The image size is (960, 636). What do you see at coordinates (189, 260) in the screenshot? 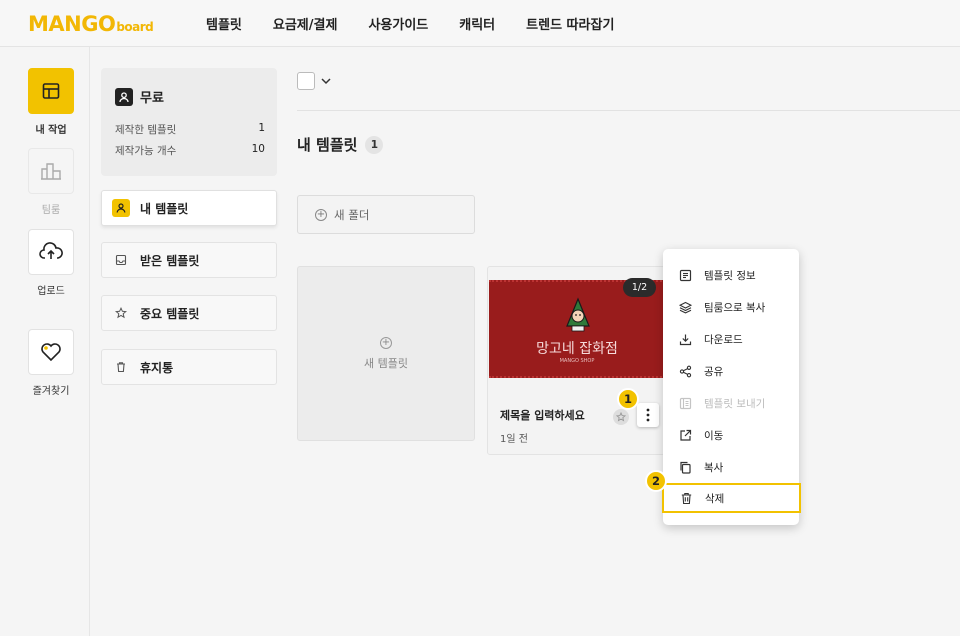
I see `side-menu-received-templates: 받은 템플릿` at bounding box center [189, 260].